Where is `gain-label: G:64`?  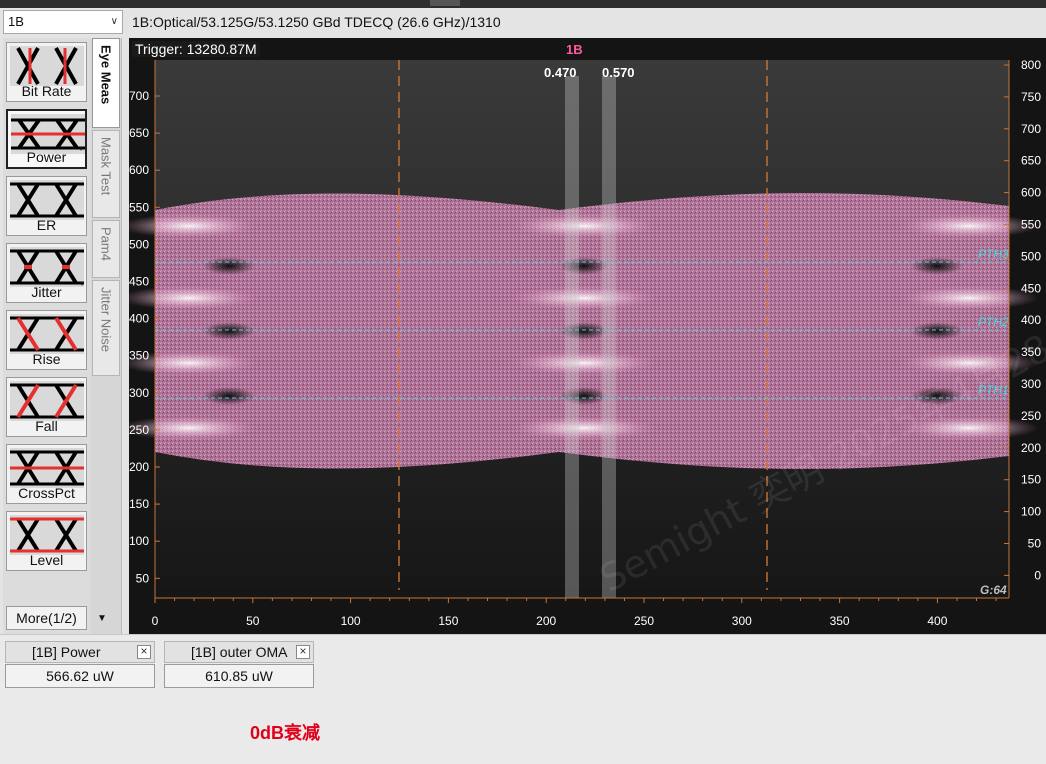
gain-label: G:64 is located at coordinates (993, 590).